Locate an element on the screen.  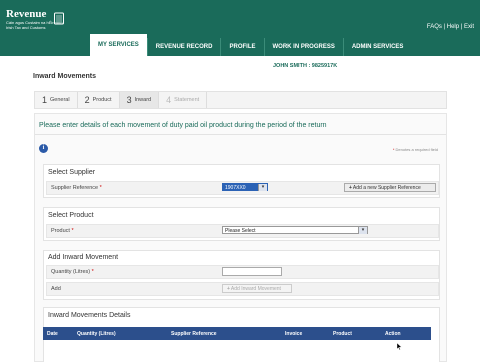
column-product: Product is located at coordinates (342, 333).